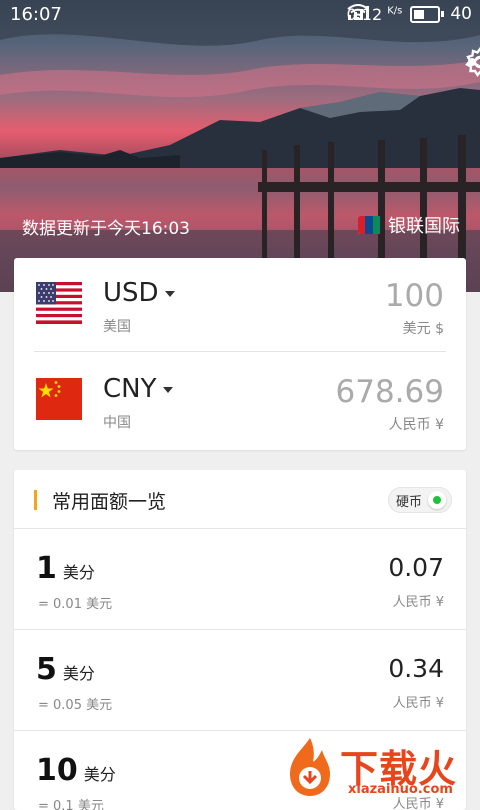  Describe the element at coordinates (416, 567) in the screenshot. I see `converted-value: 0.07` at that location.